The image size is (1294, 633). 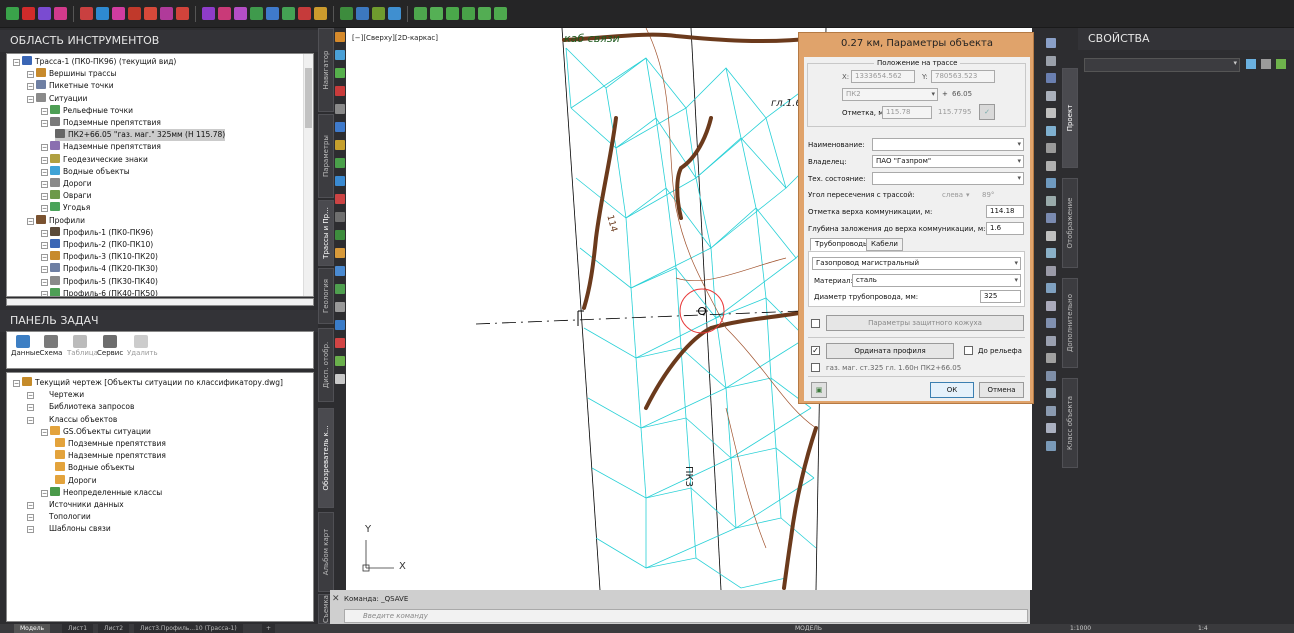 What do you see at coordinates (1005, 211) in the screenshot?
I see `top-elevation-field: 114.18` at bounding box center [1005, 211].